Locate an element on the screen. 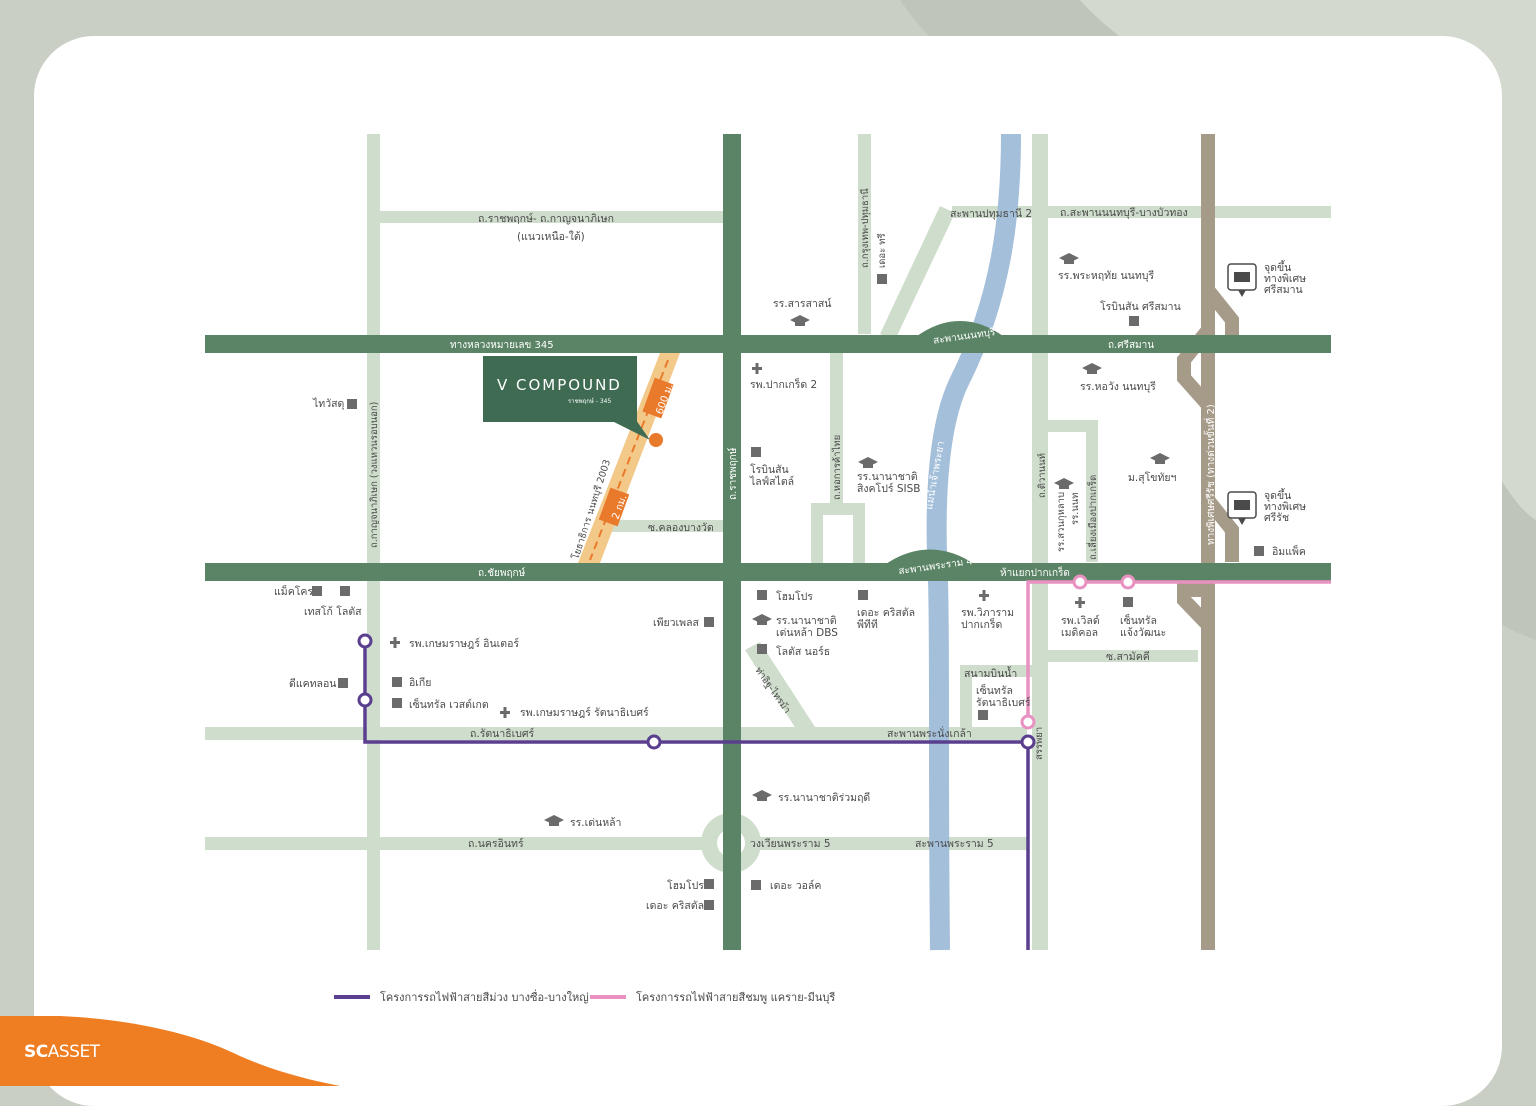  svg-text: อิมแพ็ค is located at coordinates (1289, 551).